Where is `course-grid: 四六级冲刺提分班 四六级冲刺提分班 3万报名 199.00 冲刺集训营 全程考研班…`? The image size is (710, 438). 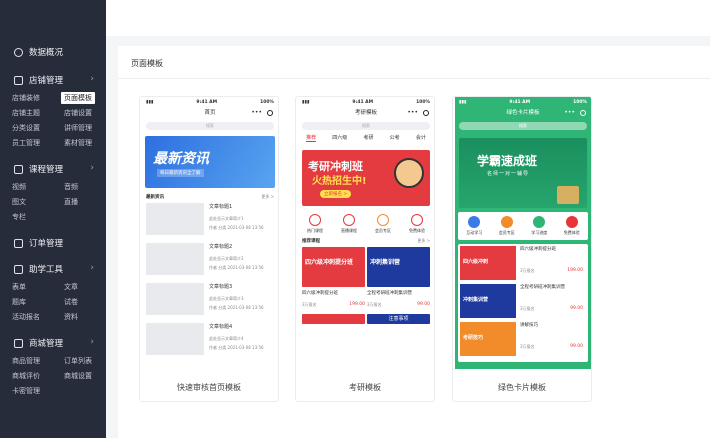
course-grid: 四六级冲刺提分班 四六级冲刺提分班 3万报名 199.00 冲刺集训营 全程考研班… is located at coordinates (366, 276).